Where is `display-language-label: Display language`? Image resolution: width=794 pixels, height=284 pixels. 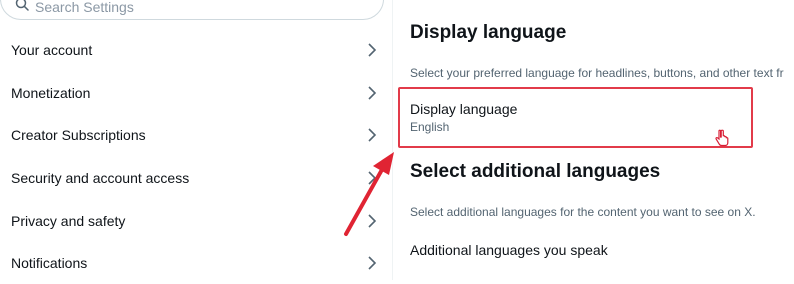
display-language-label: Display language is located at coordinates (464, 109).